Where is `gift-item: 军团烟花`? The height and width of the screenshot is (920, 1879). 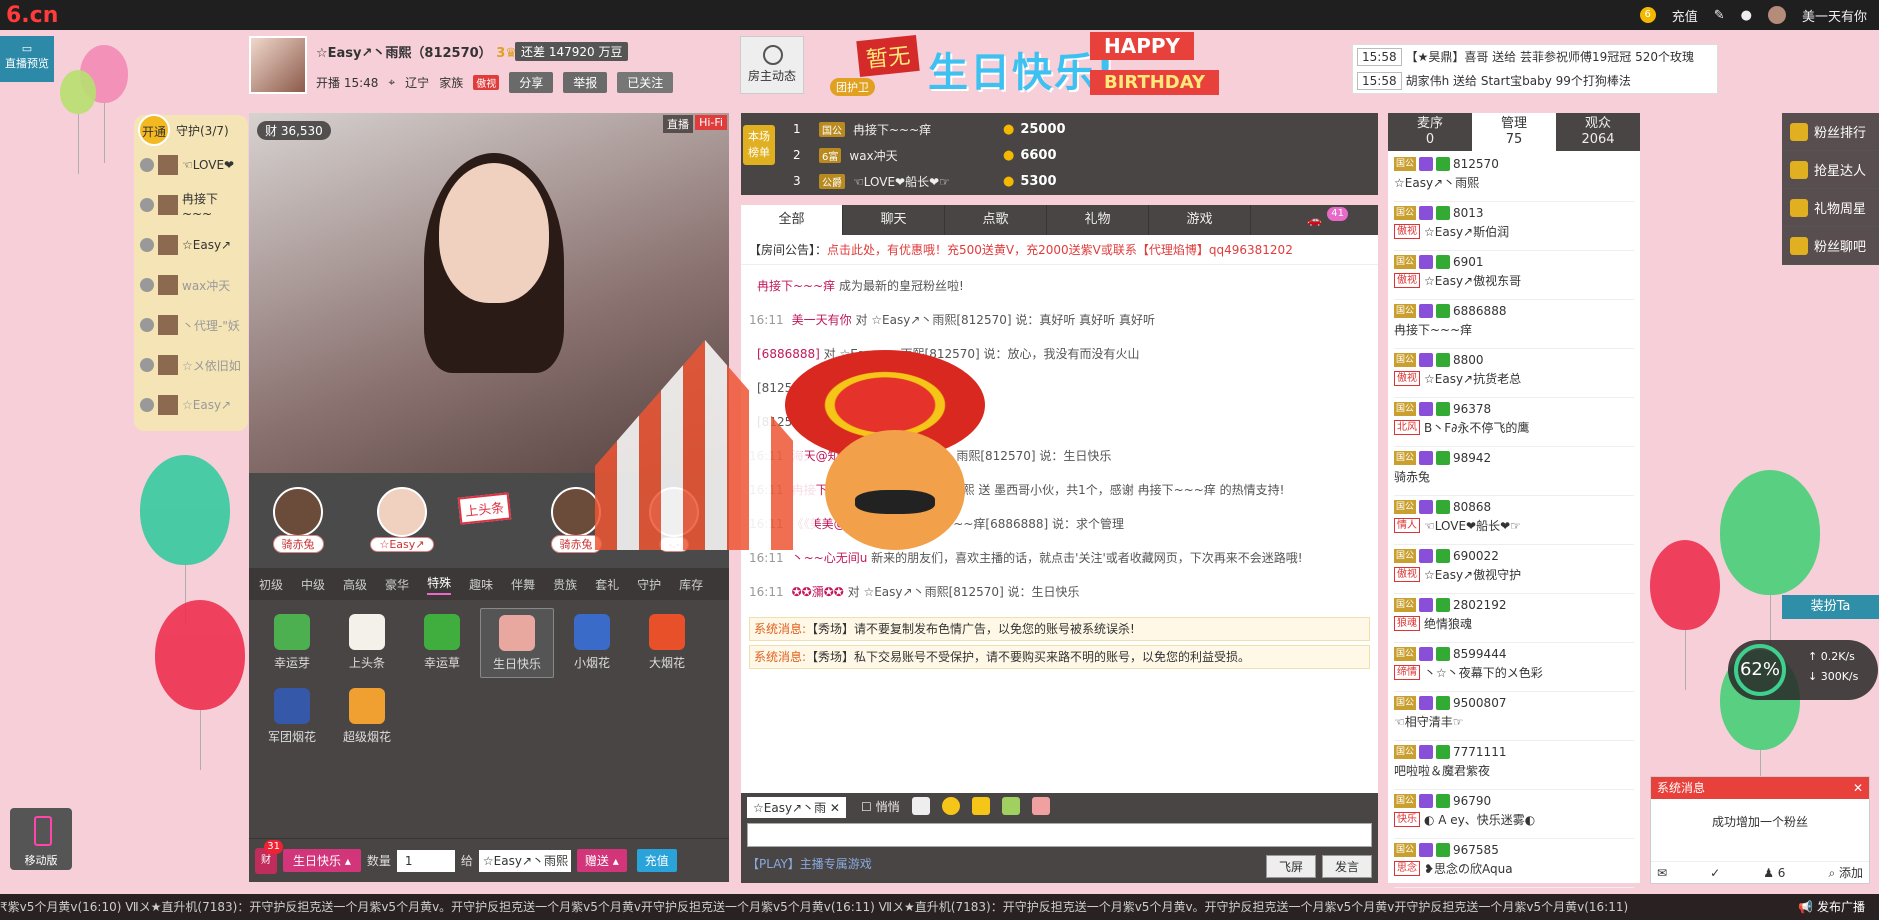 gift-item: 军团烟花 is located at coordinates (292, 717).